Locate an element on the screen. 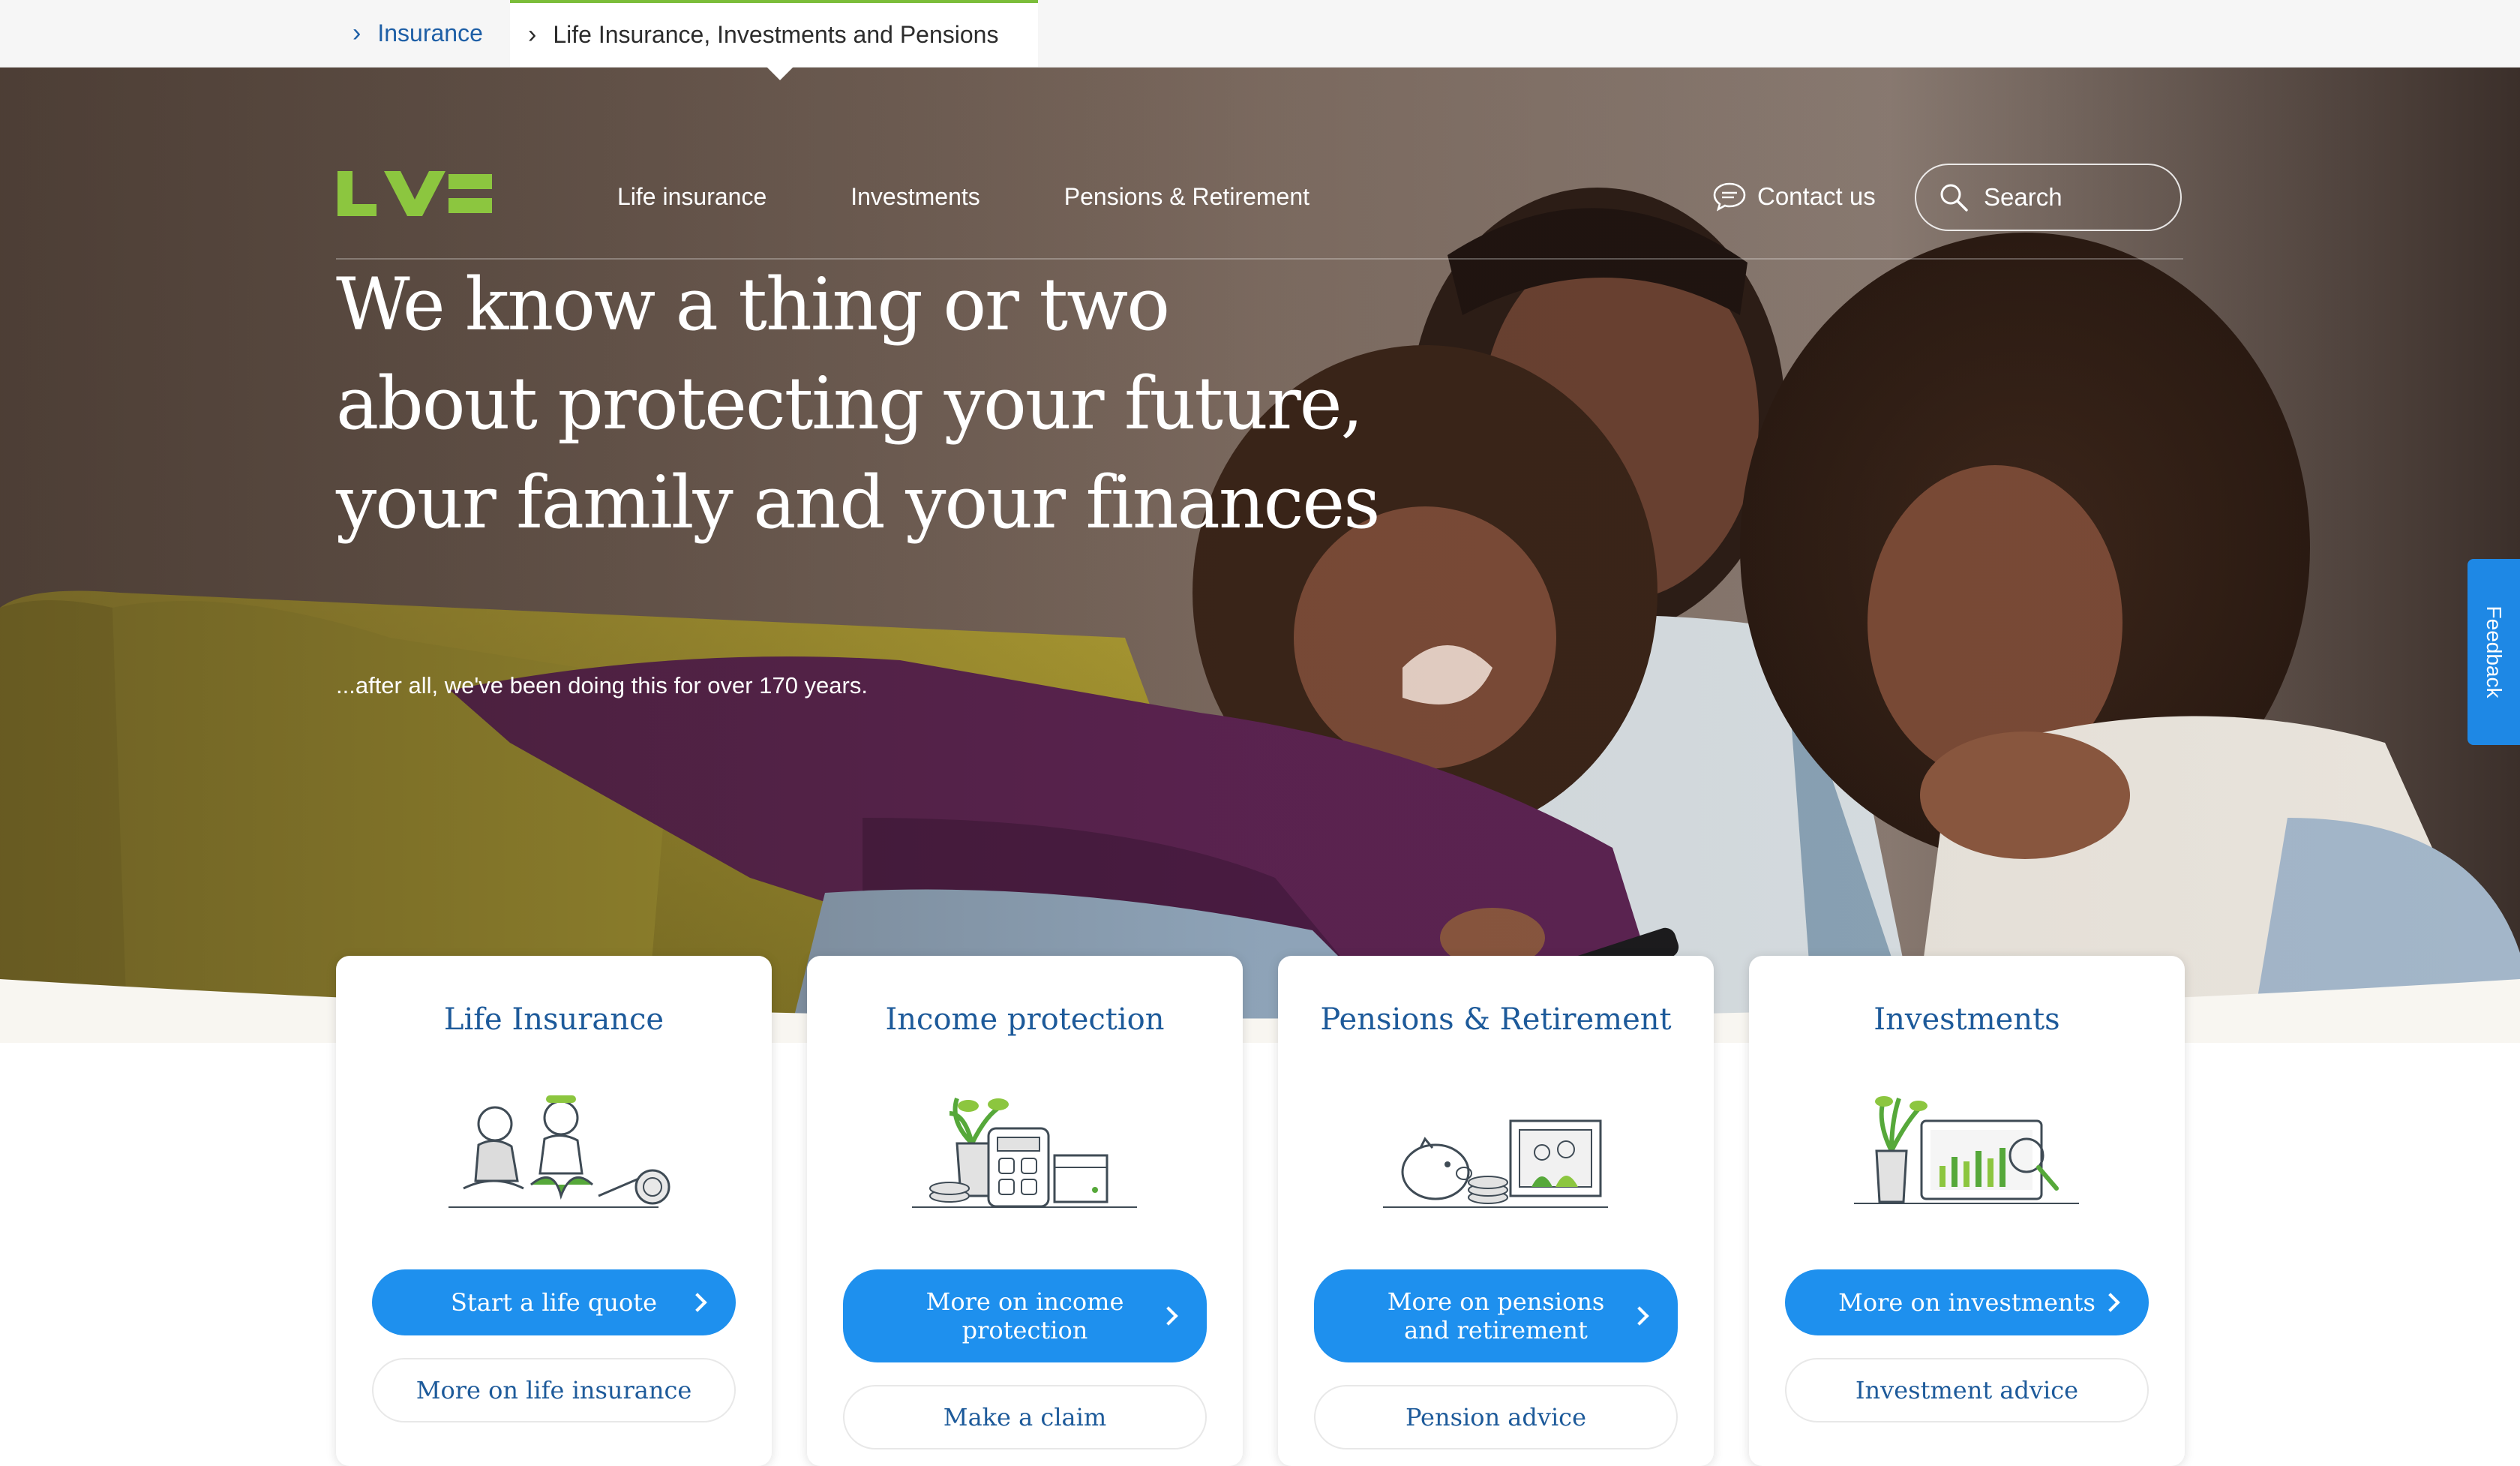 Image resolution: width=2520 pixels, height=1466 pixels. breadcrumb-pointer is located at coordinates (780, 73).